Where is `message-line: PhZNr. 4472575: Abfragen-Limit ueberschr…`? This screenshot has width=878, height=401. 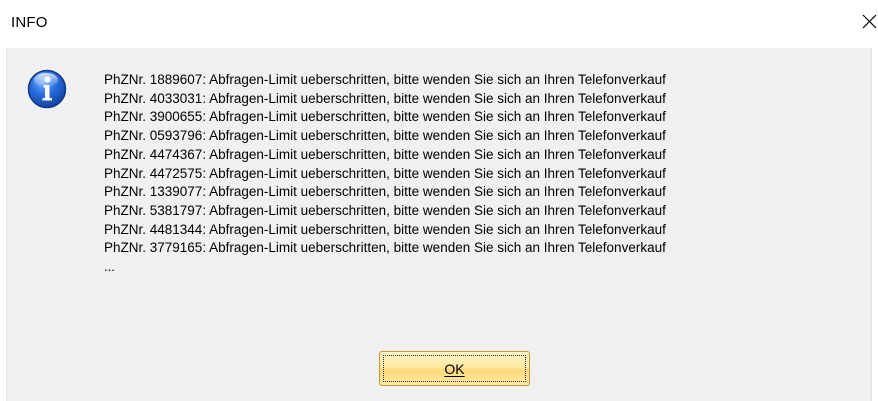
message-line: PhZNr. 4472575: Abfragen-Limit ueberschr… is located at coordinates (385, 173).